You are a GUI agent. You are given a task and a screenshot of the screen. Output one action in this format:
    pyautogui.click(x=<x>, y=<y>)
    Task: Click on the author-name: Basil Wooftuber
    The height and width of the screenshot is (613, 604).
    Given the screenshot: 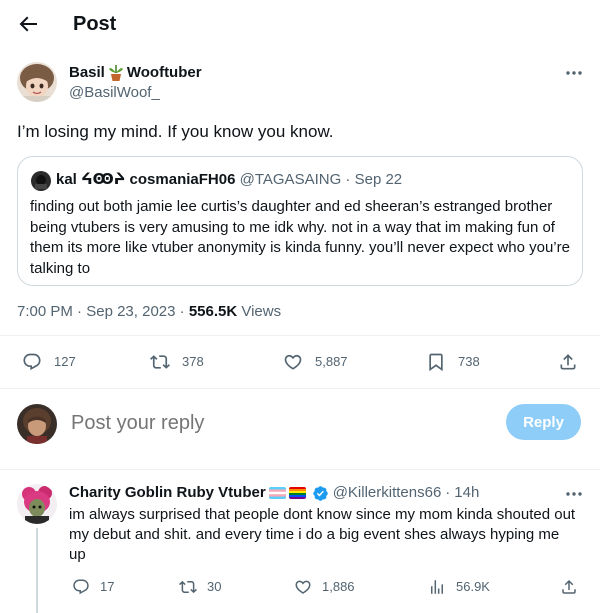 What is the action you would take?
    pyautogui.click(x=135, y=73)
    